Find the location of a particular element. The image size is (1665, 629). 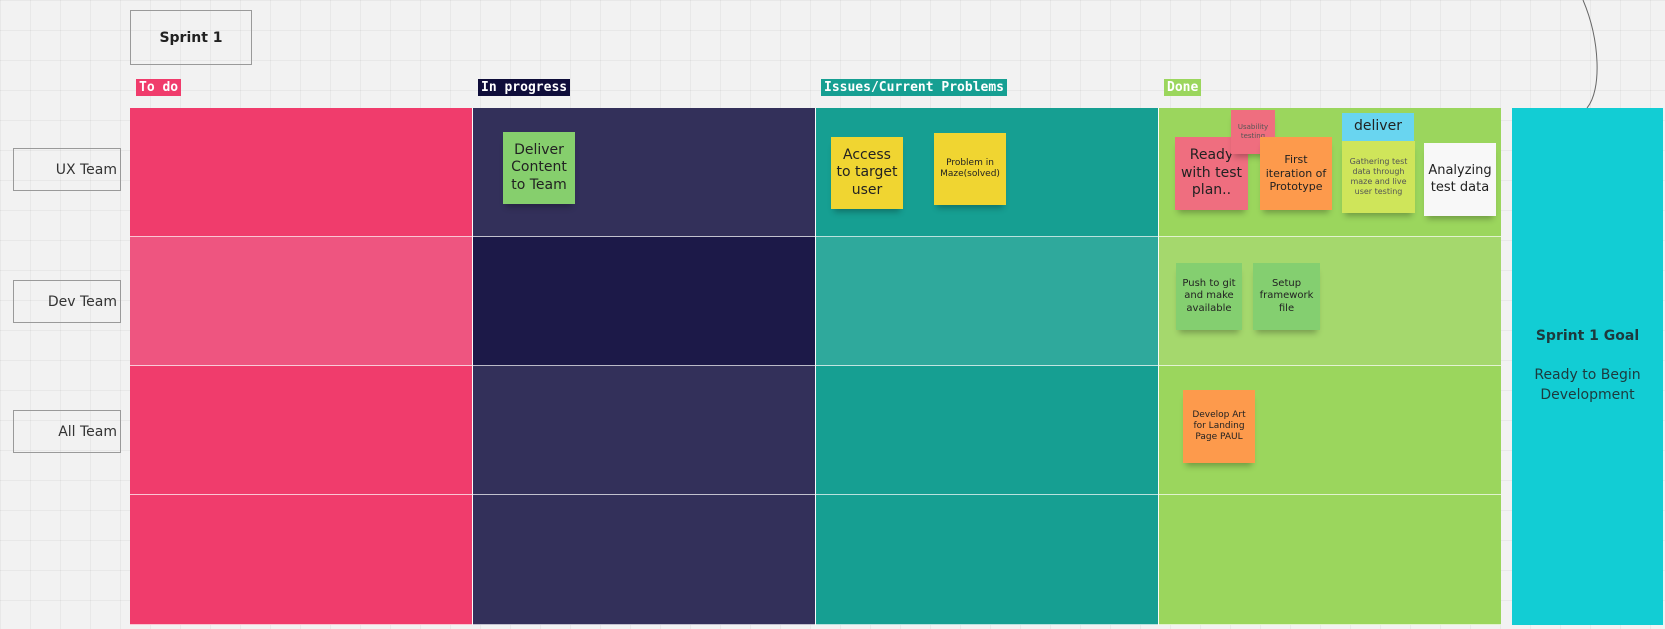

row-label-all-team: All Team is located at coordinates (67, 431).